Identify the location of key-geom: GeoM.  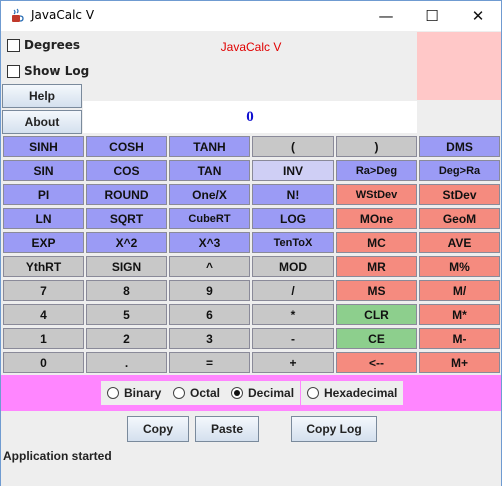
(459, 218).